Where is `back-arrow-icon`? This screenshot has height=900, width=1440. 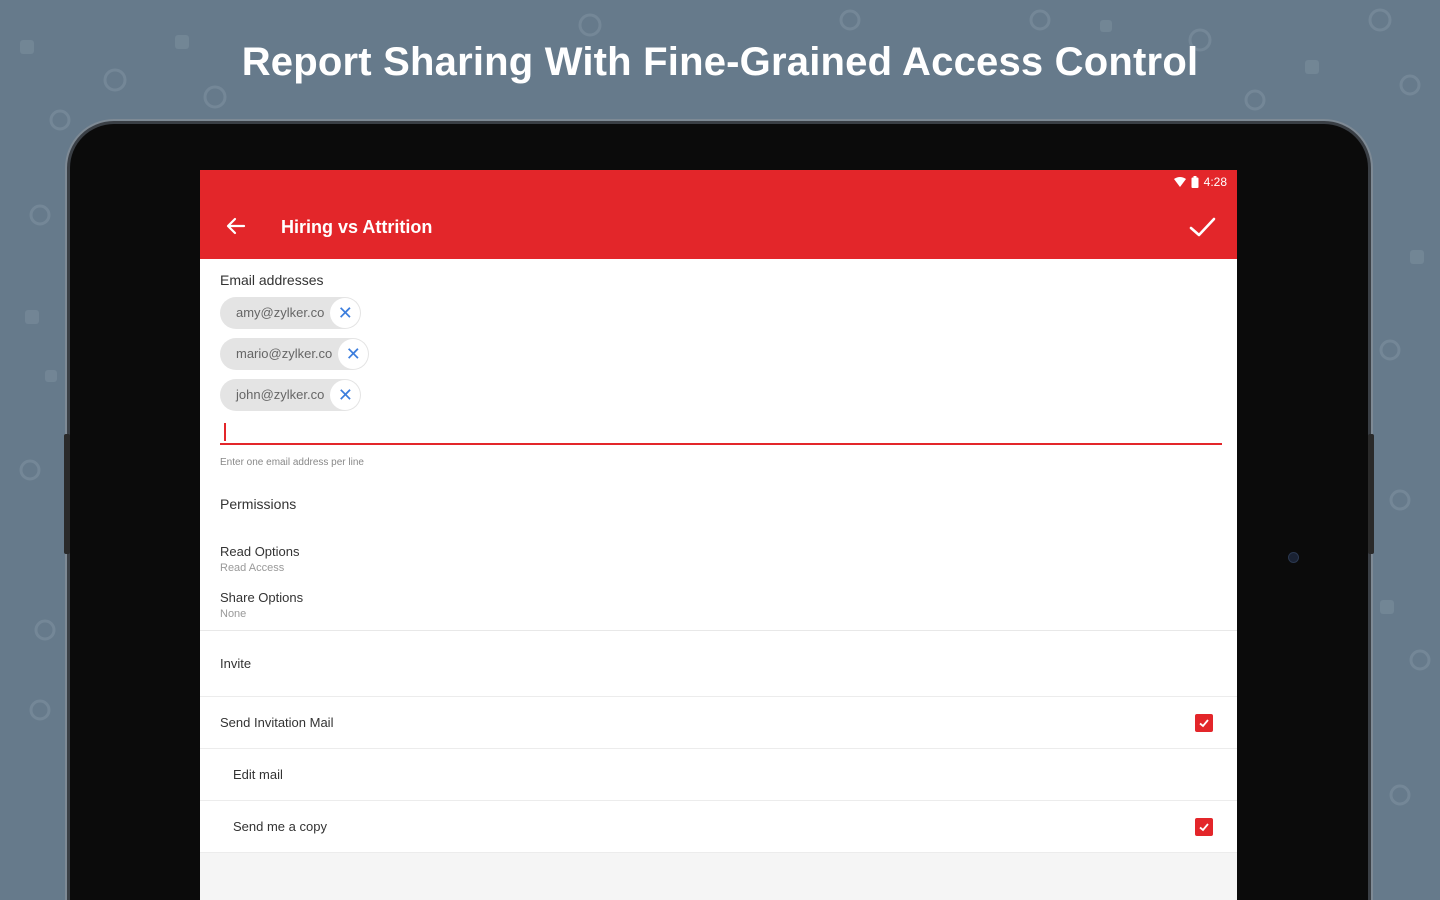 back-arrow-icon is located at coordinates (236, 226).